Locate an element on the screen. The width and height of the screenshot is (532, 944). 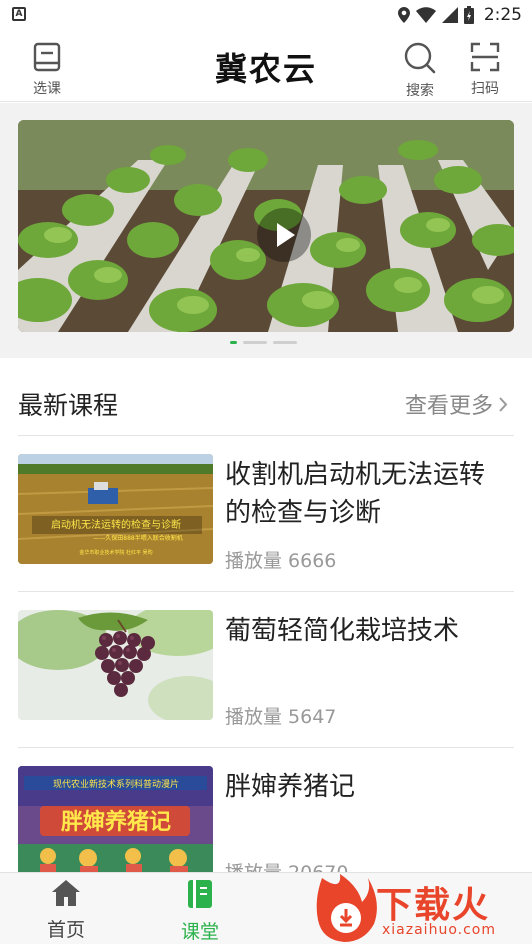
status-time: 2:25 is located at coordinates (502, 15).